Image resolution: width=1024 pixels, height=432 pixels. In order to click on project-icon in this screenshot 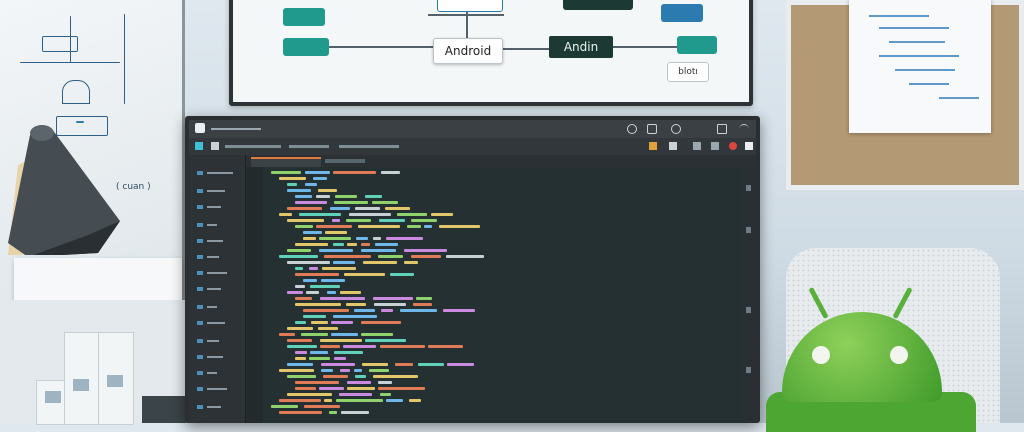, I will do `click(199, 146)`.